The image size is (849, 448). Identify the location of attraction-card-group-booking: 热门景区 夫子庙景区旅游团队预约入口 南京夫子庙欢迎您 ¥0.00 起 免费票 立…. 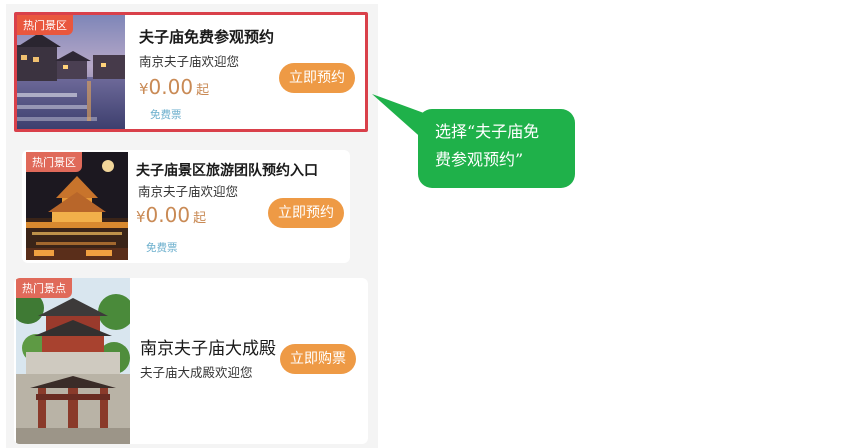
(186, 206).